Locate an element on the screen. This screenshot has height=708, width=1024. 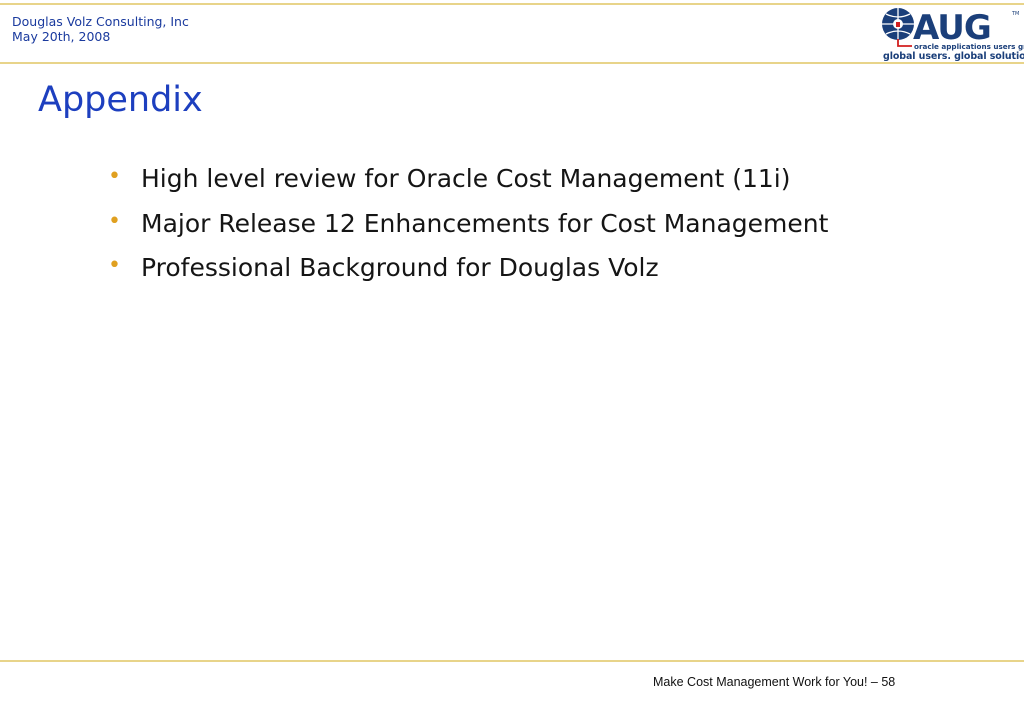
header-top-rule is located at coordinates (512, 4).